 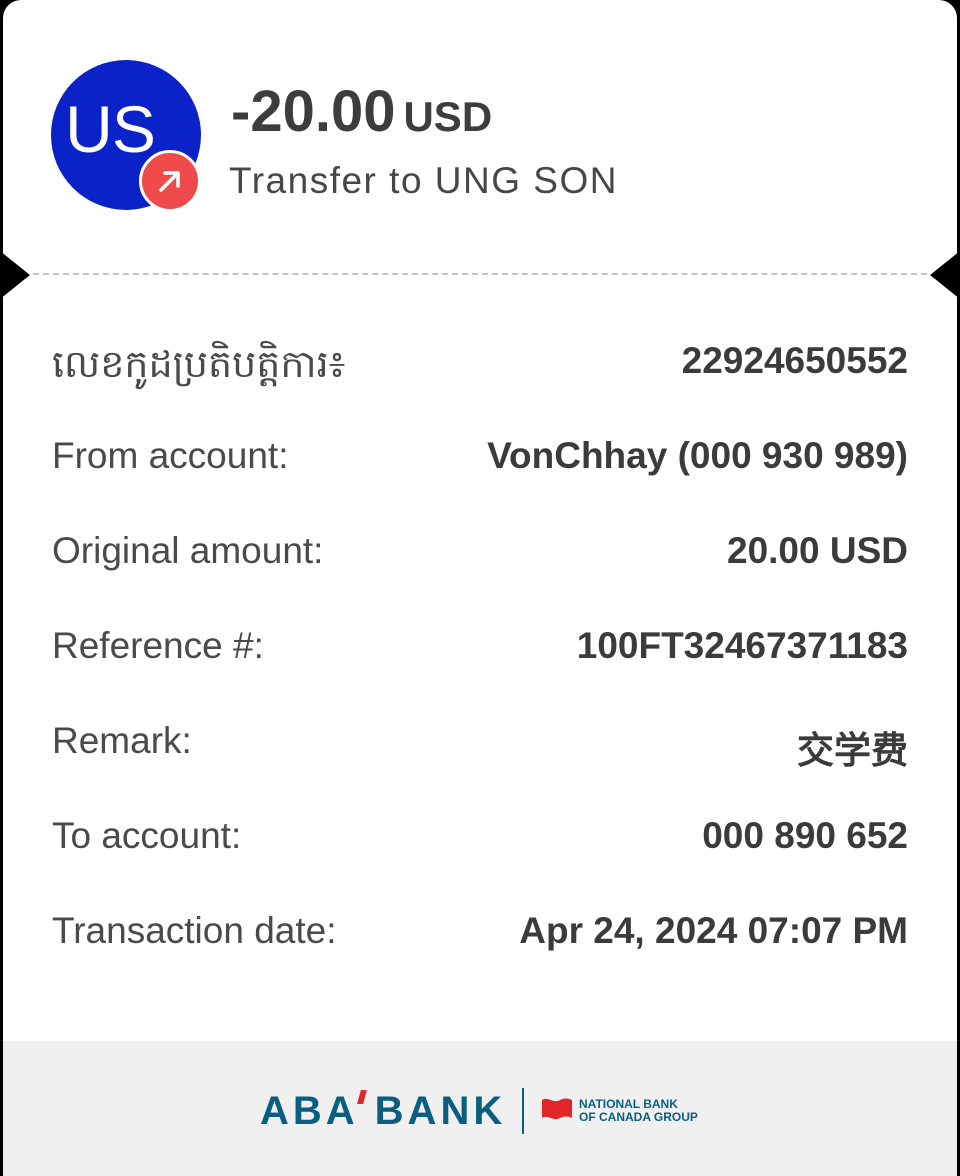 What do you see at coordinates (480, 767) in the screenshot?
I see `detail-row-remark: Remark: 交学费` at bounding box center [480, 767].